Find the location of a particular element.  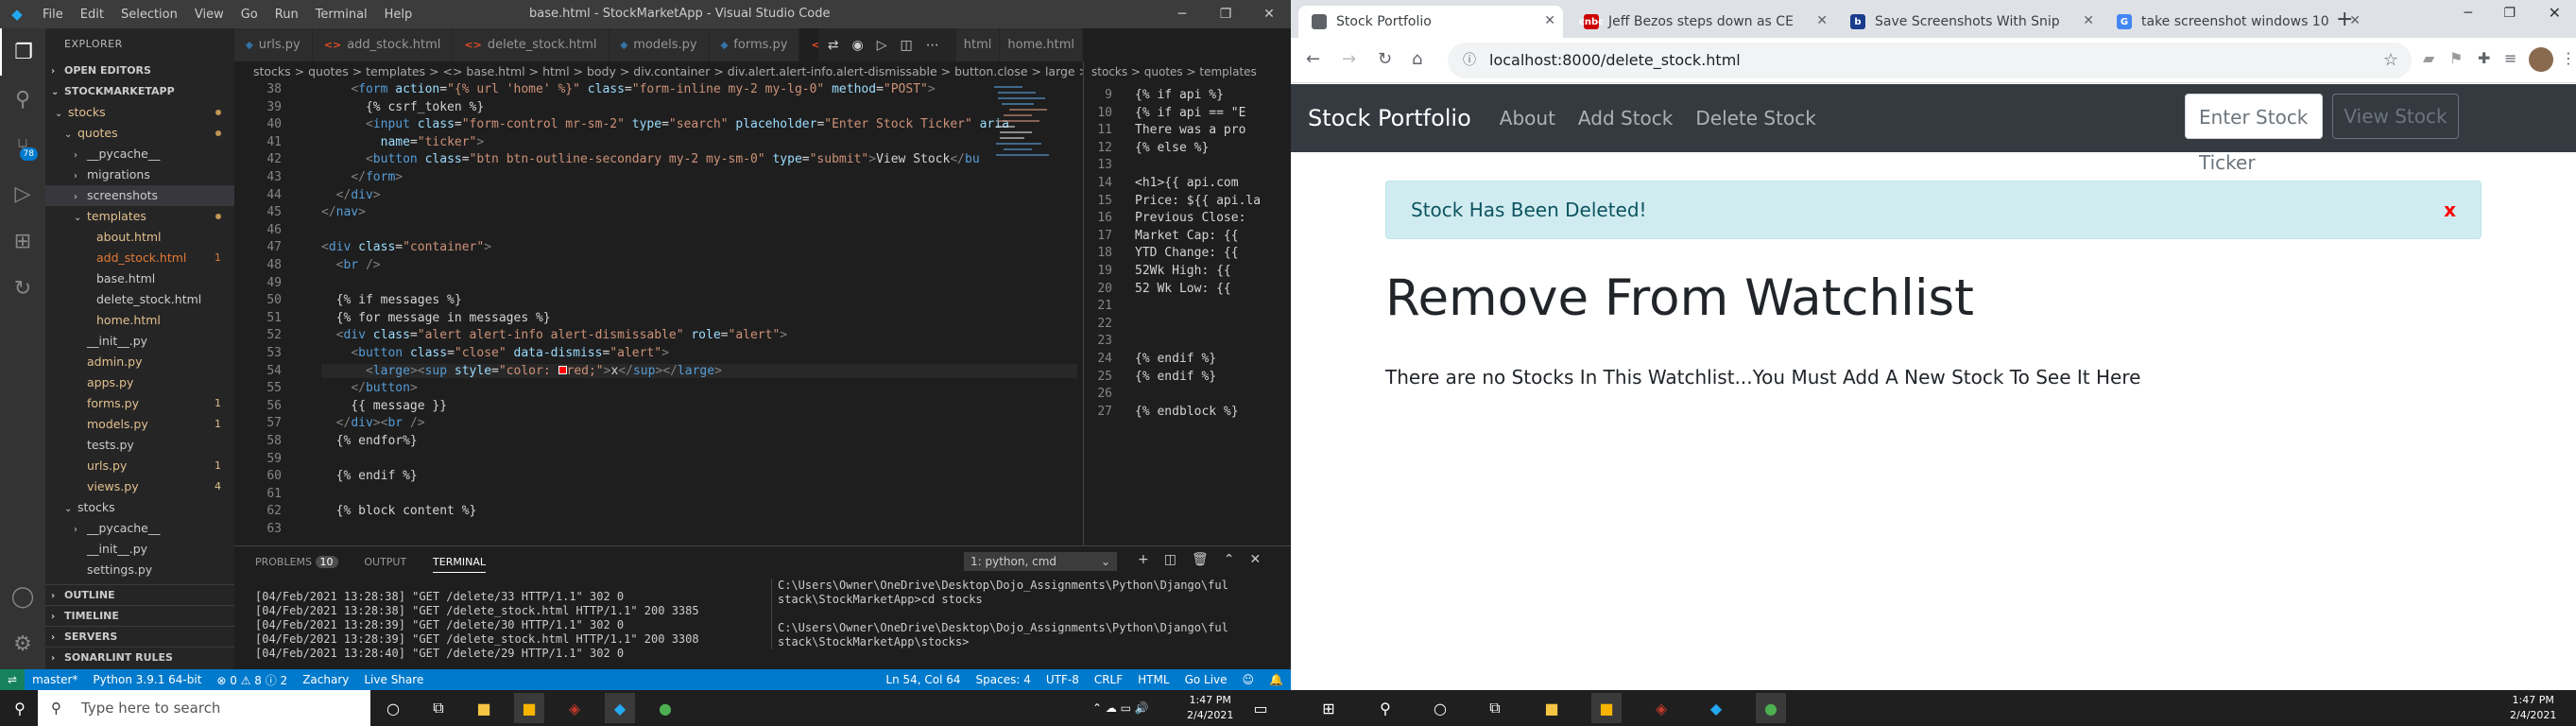

tree-item: ⌄ quotes is located at coordinates (139, 133).